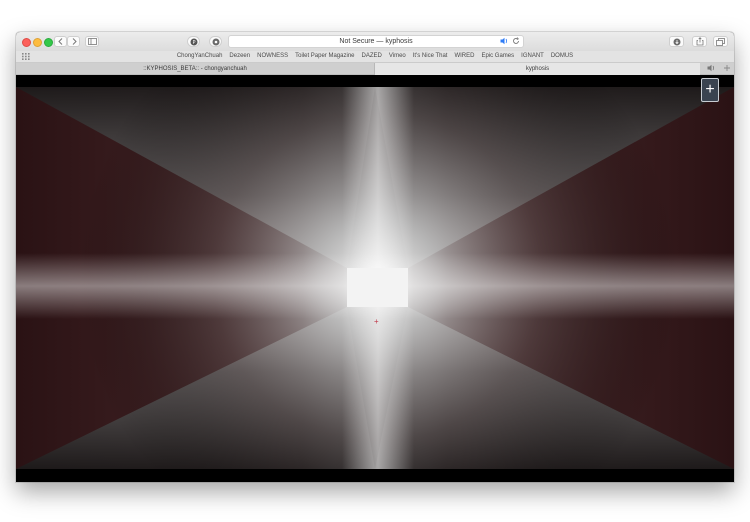 The width and height of the screenshot is (750, 522). I want to click on chevron-left-icon, so click(59, 41).